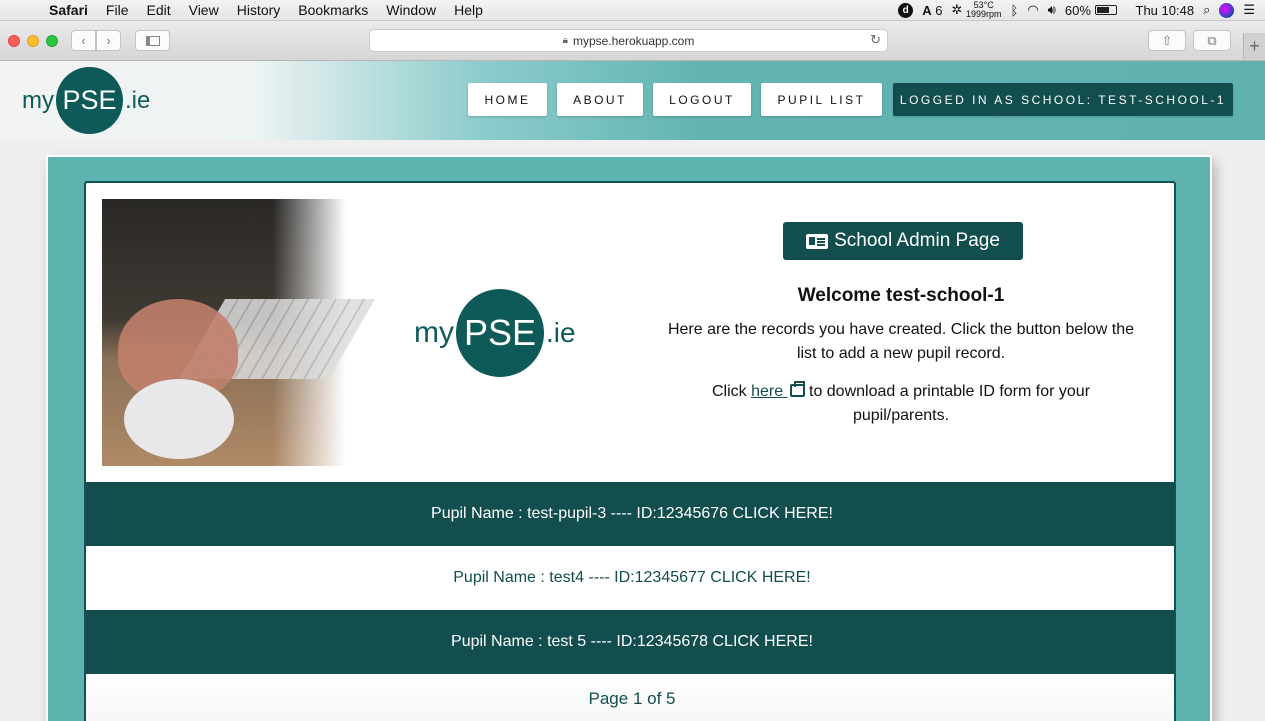  Describe the element at coordinates (108, 40) in the screenshot. I see `forward-button: ›` at that location.